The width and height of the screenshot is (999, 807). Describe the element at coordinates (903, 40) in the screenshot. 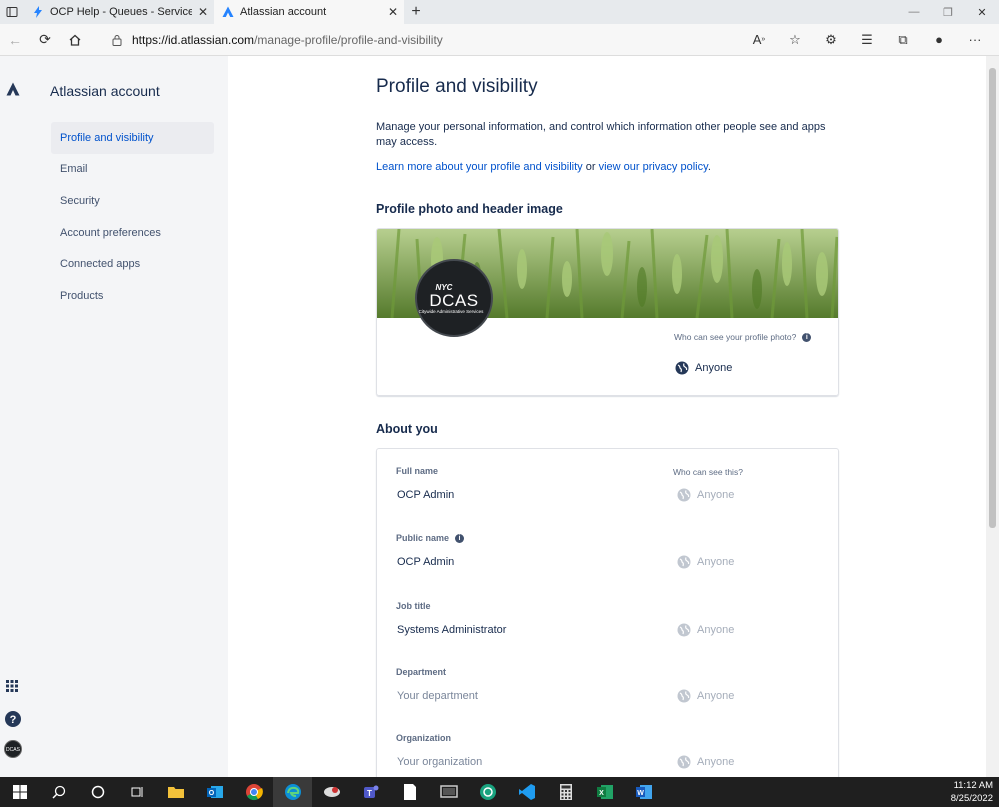

I see `collections-icon: ⧉` at that location.